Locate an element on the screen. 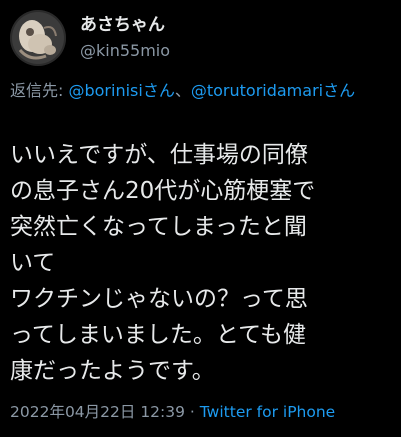 The image size is (401, 437). display-name: あさちゃん is located at coordinates (125, 25).